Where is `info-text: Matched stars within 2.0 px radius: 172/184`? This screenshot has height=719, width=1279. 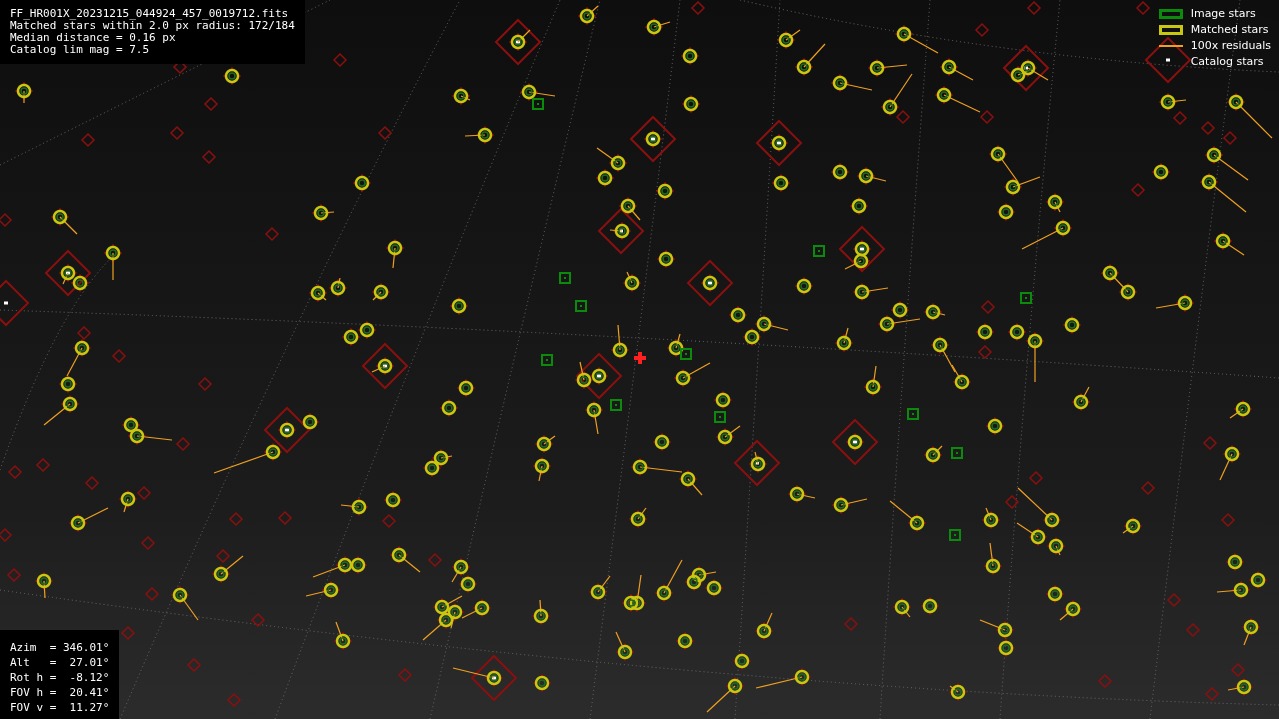
info-text: Matched stars within 2.0 px radius: 172/184 is located at coordinates (152, 26).